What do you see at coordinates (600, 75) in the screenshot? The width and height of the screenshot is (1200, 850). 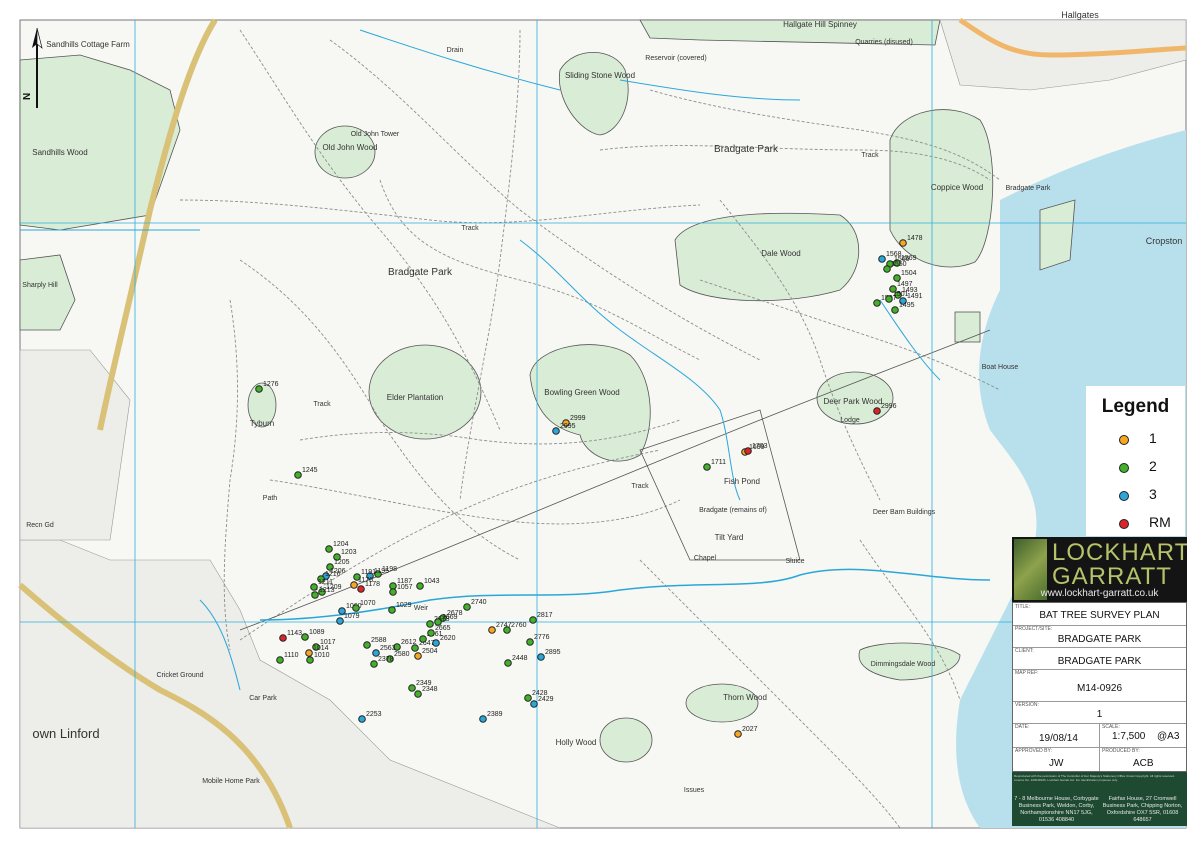 I see `map-label-6: Sliding Stone Wood` at bounding box center [600, 75].